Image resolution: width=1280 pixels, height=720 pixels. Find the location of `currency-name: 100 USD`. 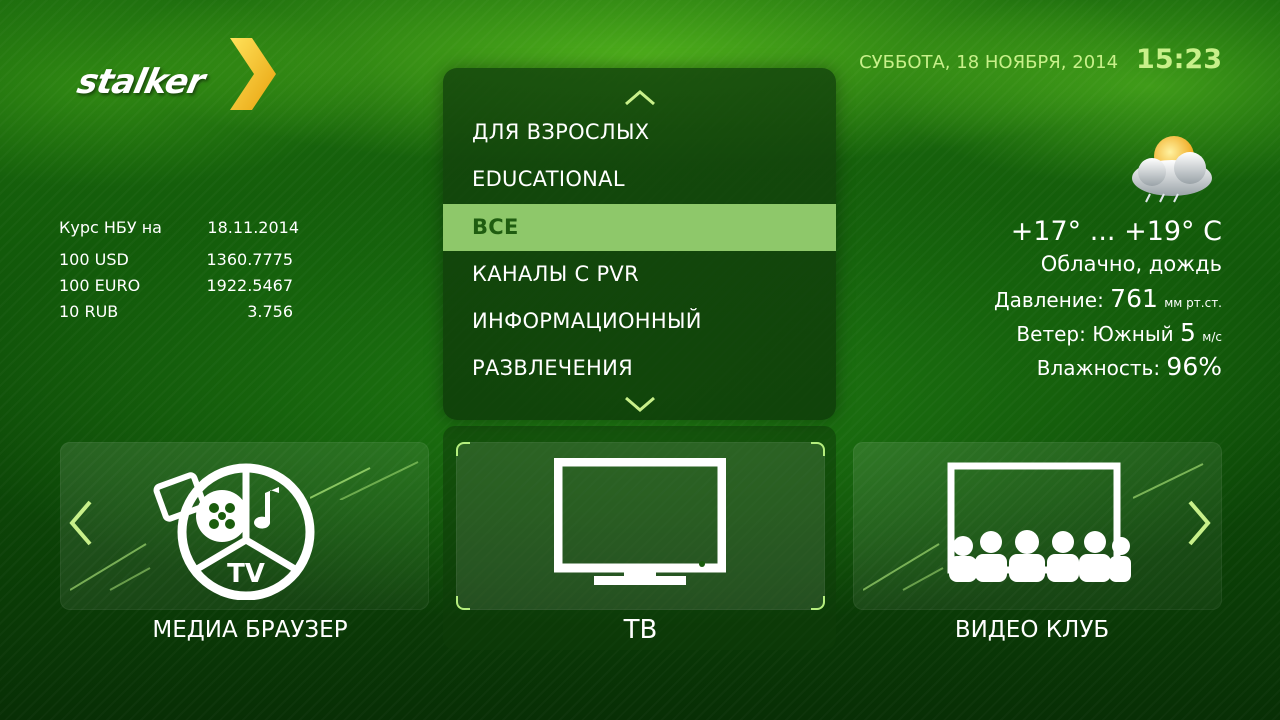

currency-name: 100 USD is located at coordinates (94, 259).